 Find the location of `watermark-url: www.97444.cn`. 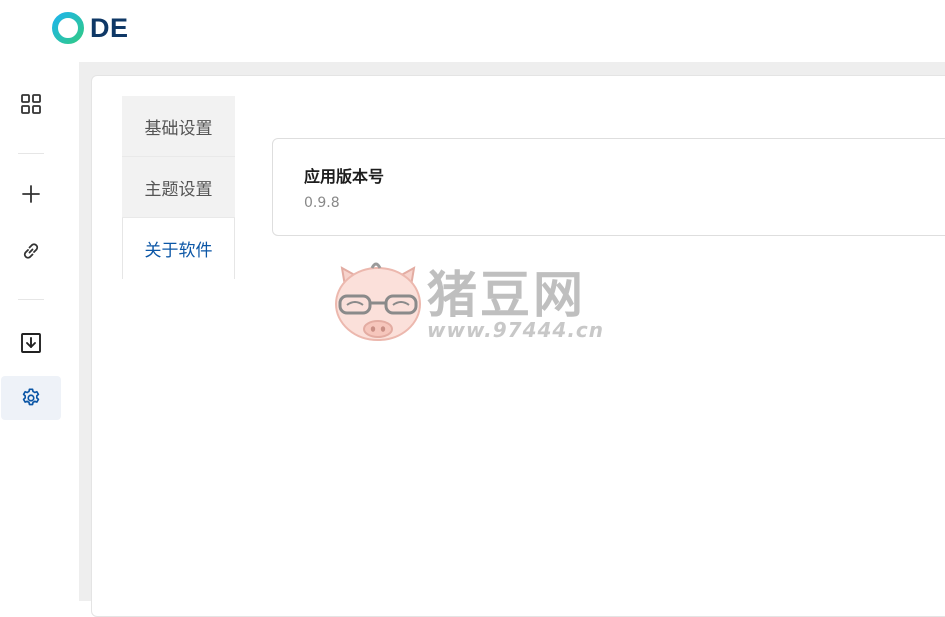

watermark-url: www.97444.cn is located at coordinates (516, 330).